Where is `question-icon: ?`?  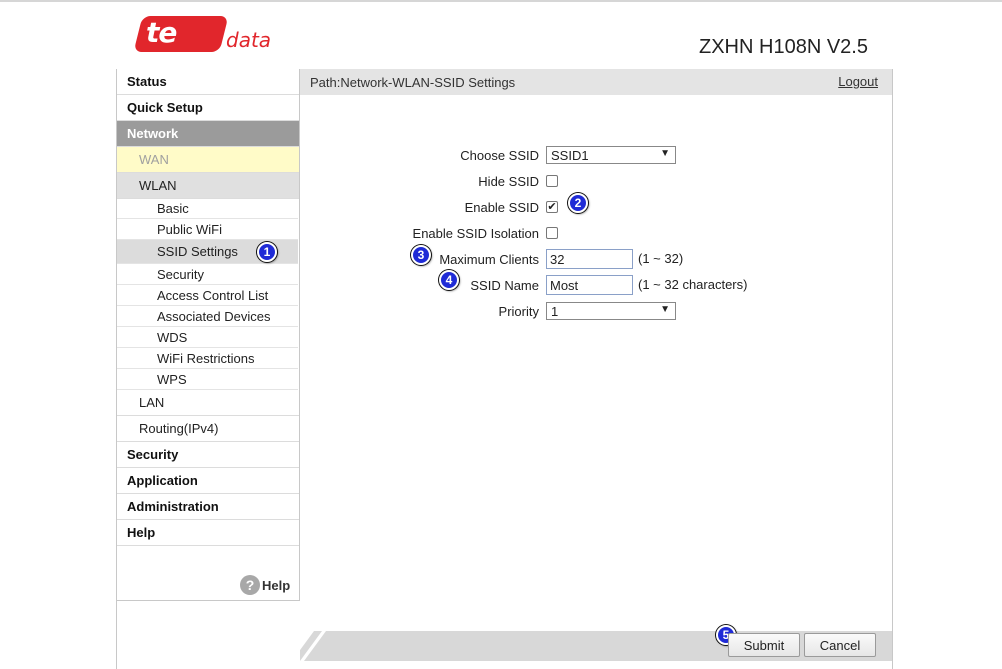
question-icon: ? is located at coordinates (250, 585).